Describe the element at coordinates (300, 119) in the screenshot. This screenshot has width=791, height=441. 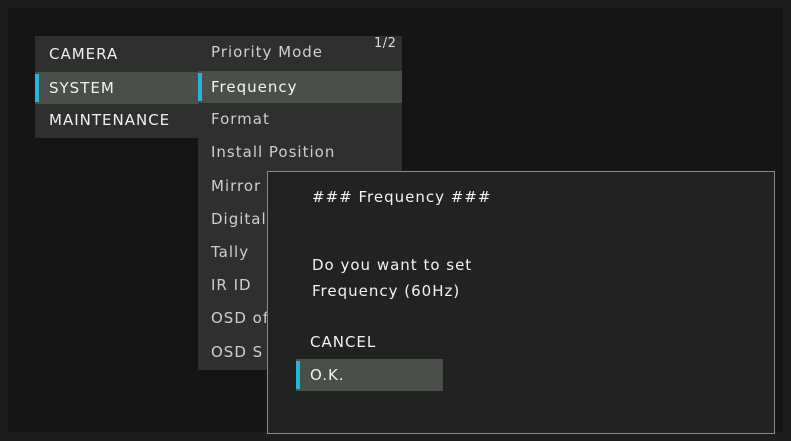
I see `sub-item-format: Format` at that location.